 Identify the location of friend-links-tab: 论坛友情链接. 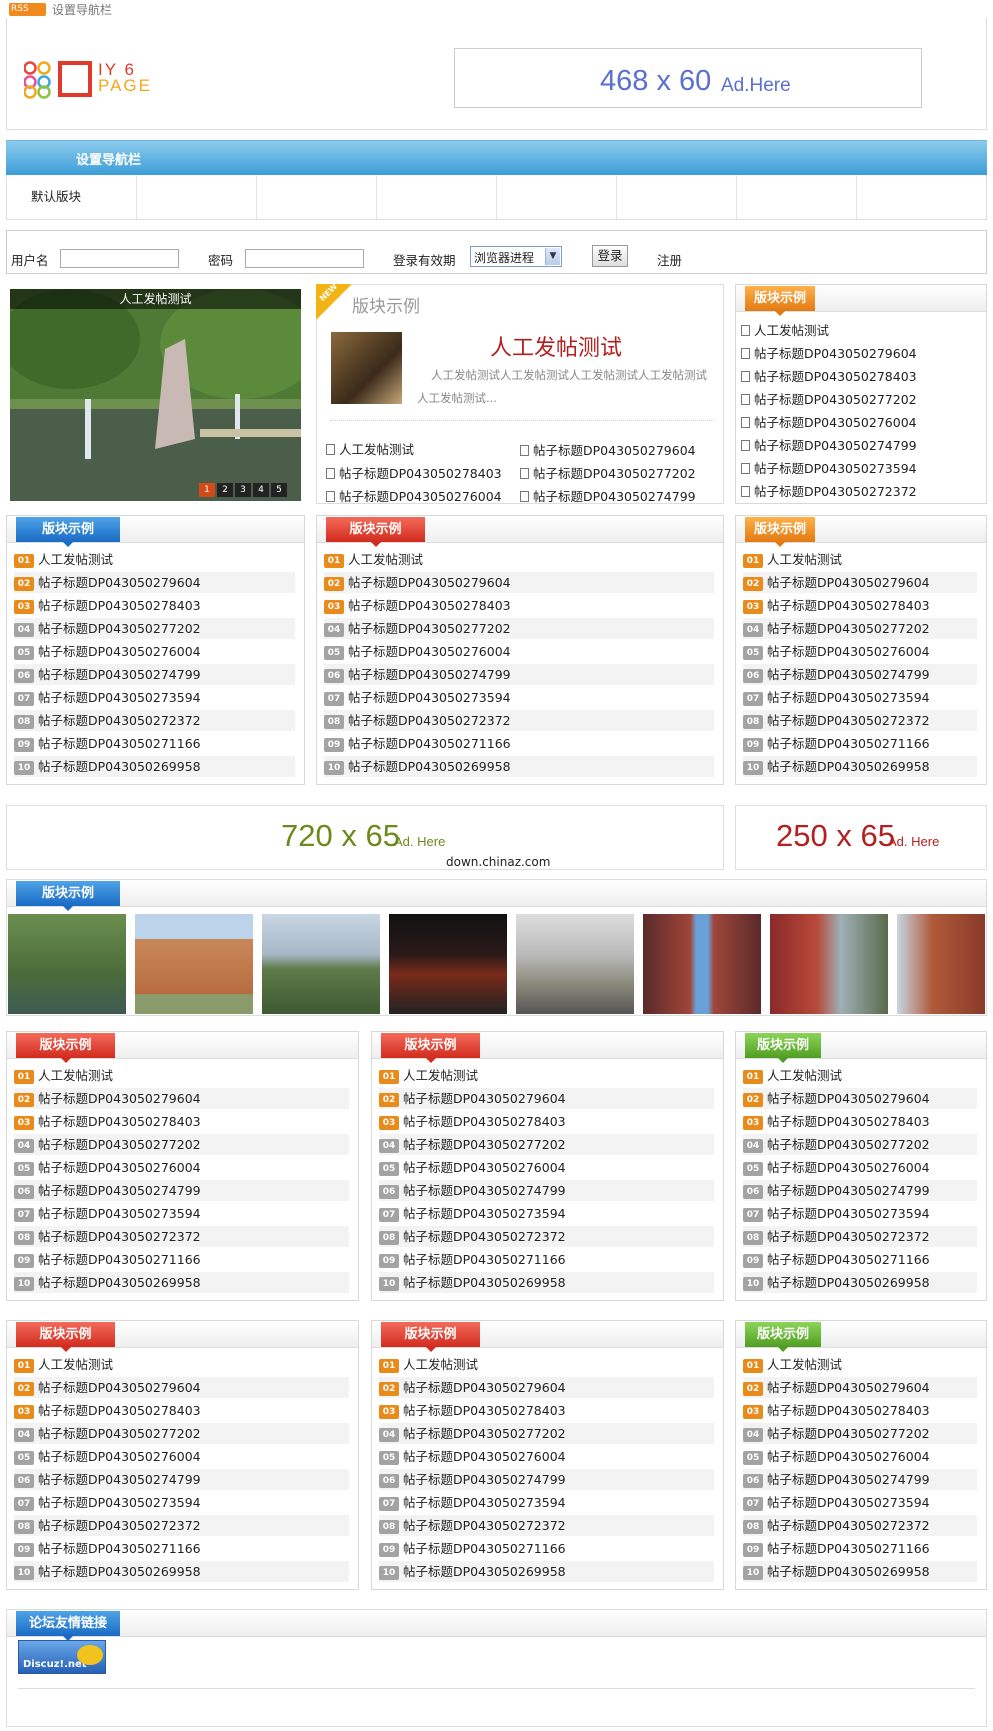
(68, 1626).